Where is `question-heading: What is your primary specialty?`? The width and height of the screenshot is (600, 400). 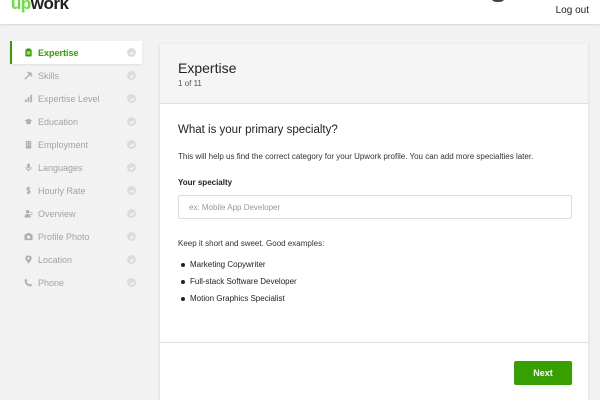
question-heading: What is your primary specialty? is located at coordinates (258, 130).